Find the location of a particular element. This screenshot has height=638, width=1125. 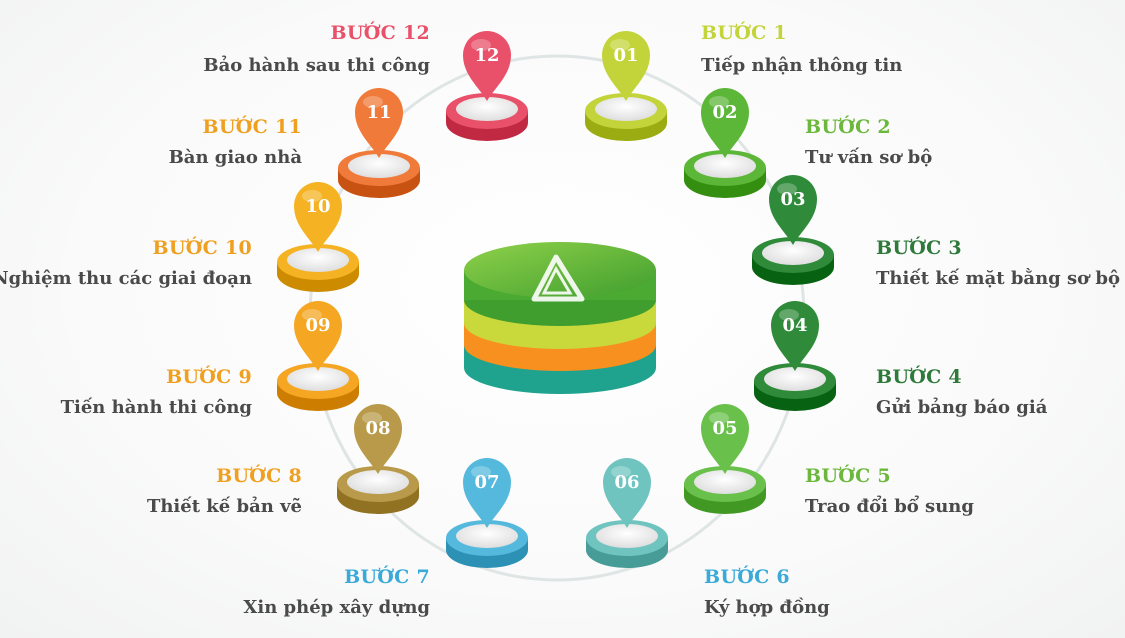

step-7-marker: 07 is located at coordinates (487, 513).